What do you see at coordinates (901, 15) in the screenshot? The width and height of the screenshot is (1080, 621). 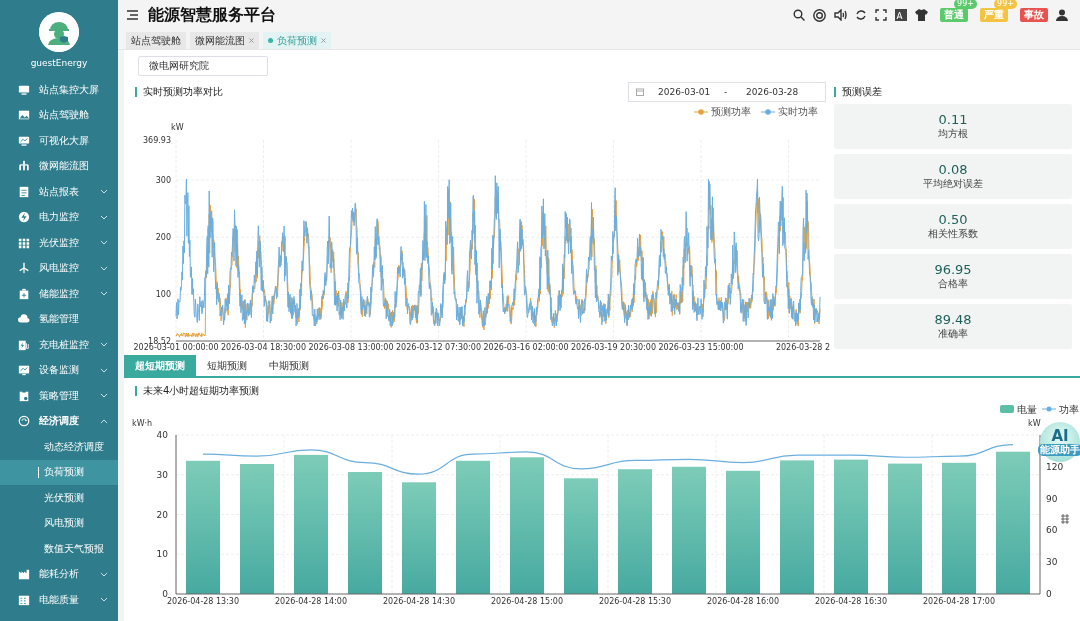 I see `font-size-icon` at bounding box center [901, 15].